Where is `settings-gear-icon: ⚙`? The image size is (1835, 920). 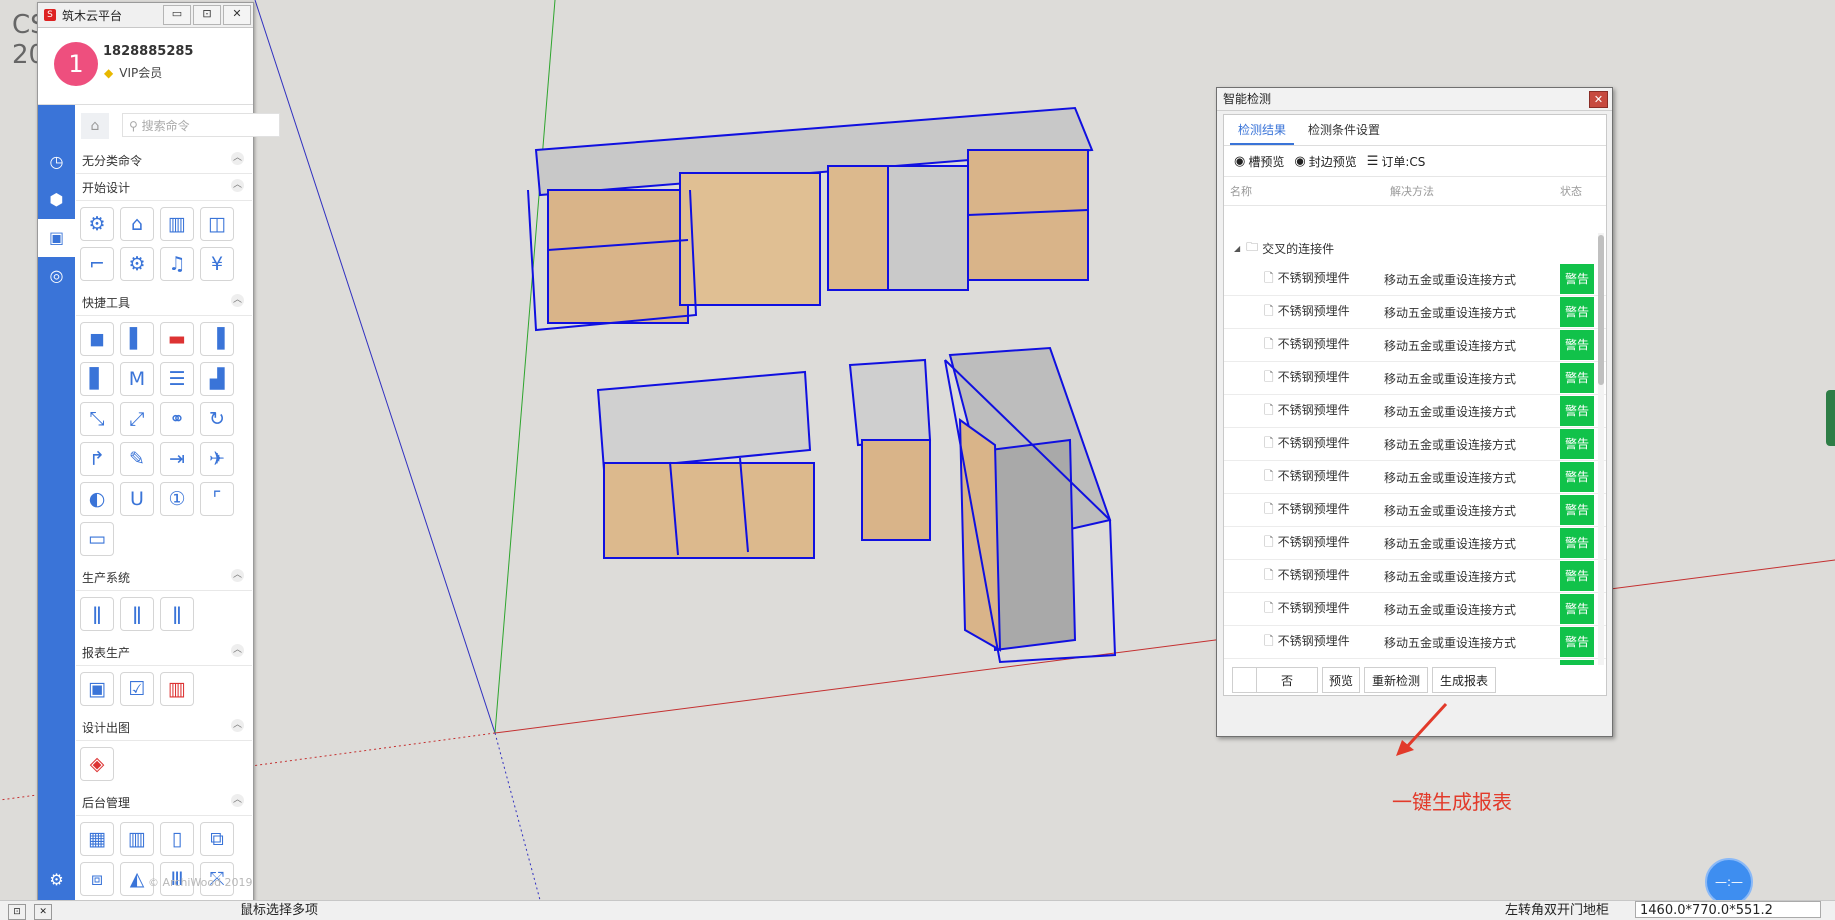 settings-gear-icon: ⚙ is located at coordinates (56, 879).